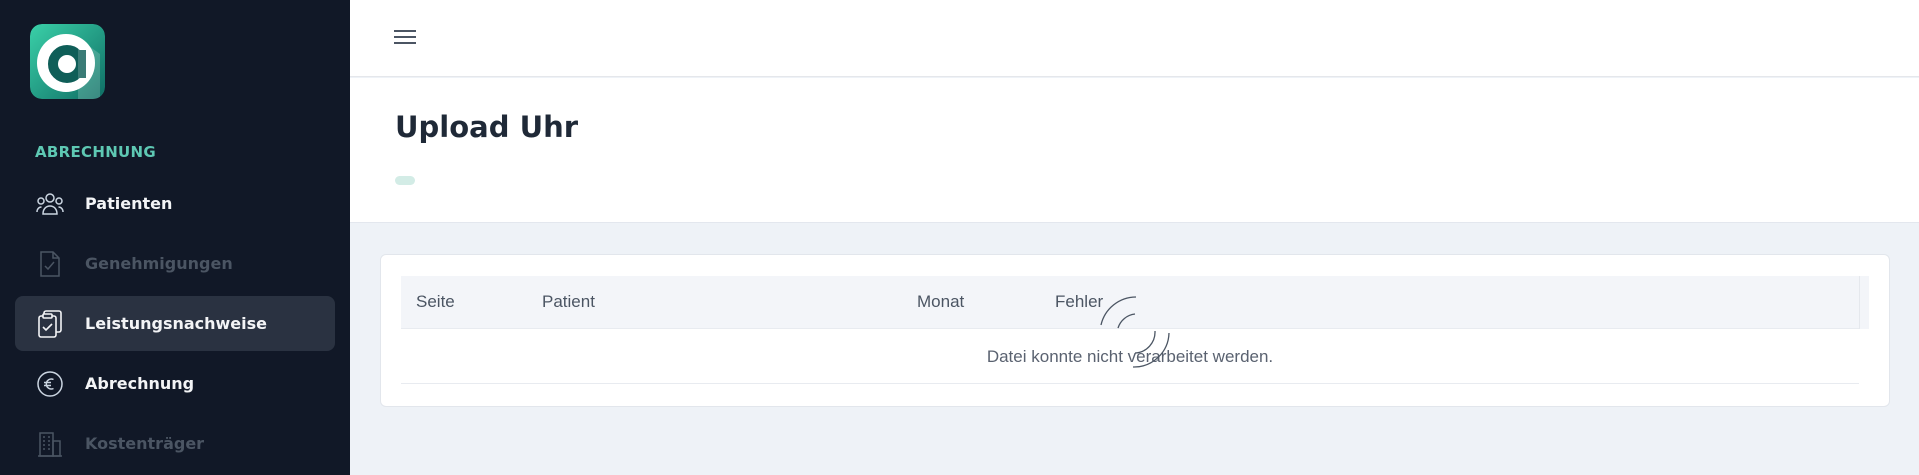 The height and width of the screenshot is (475, 1919). I want to click on empty-message: Datei konnte nicht verarbeitet werden., so click(1130, 356).